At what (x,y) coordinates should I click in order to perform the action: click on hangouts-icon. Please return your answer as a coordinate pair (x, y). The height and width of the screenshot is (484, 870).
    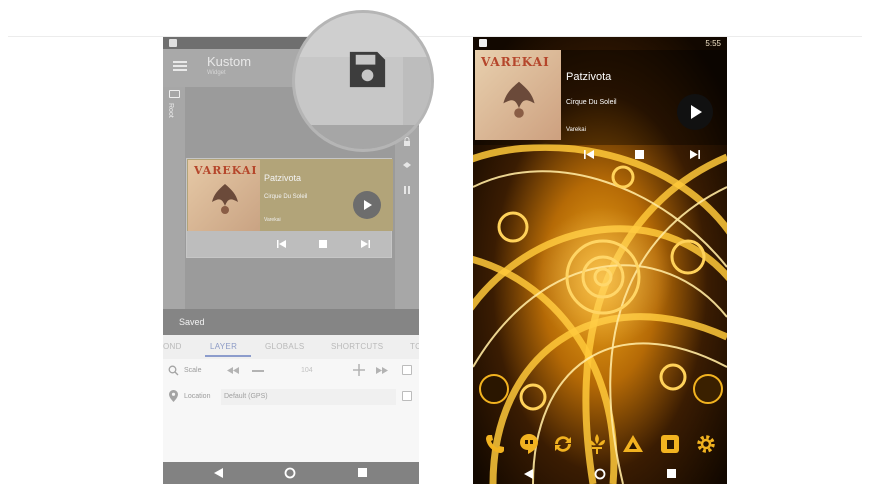
    Looking at the image, I should click on (529, 444).